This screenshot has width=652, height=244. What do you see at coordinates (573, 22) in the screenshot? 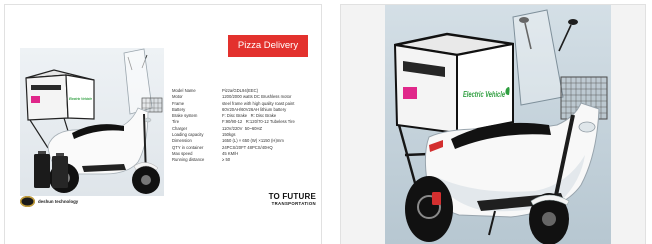
I see `right-mirror` at bounding box center [573, 22].